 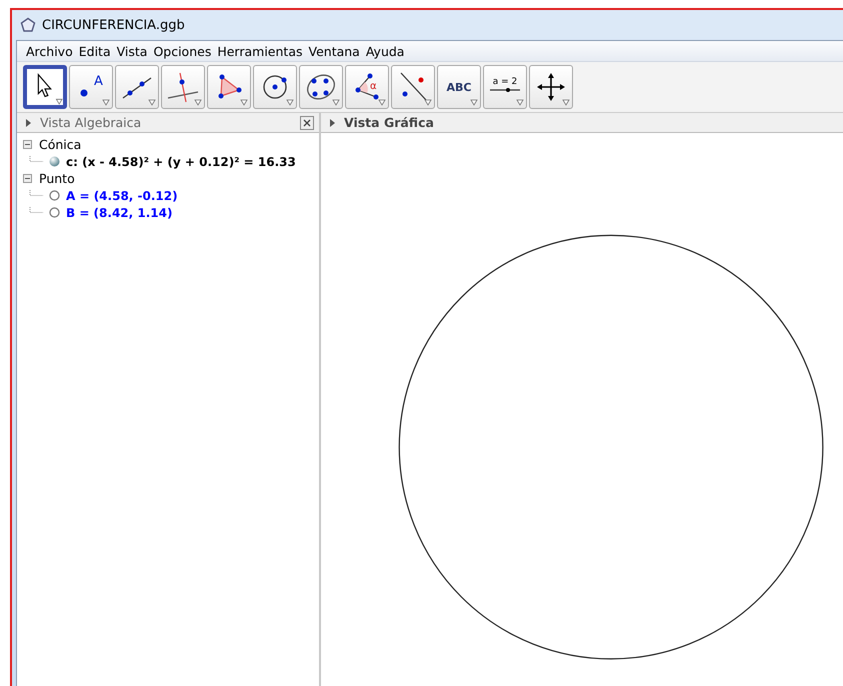 I want to click on category-label: Cónica, so click(x=60, y=144).